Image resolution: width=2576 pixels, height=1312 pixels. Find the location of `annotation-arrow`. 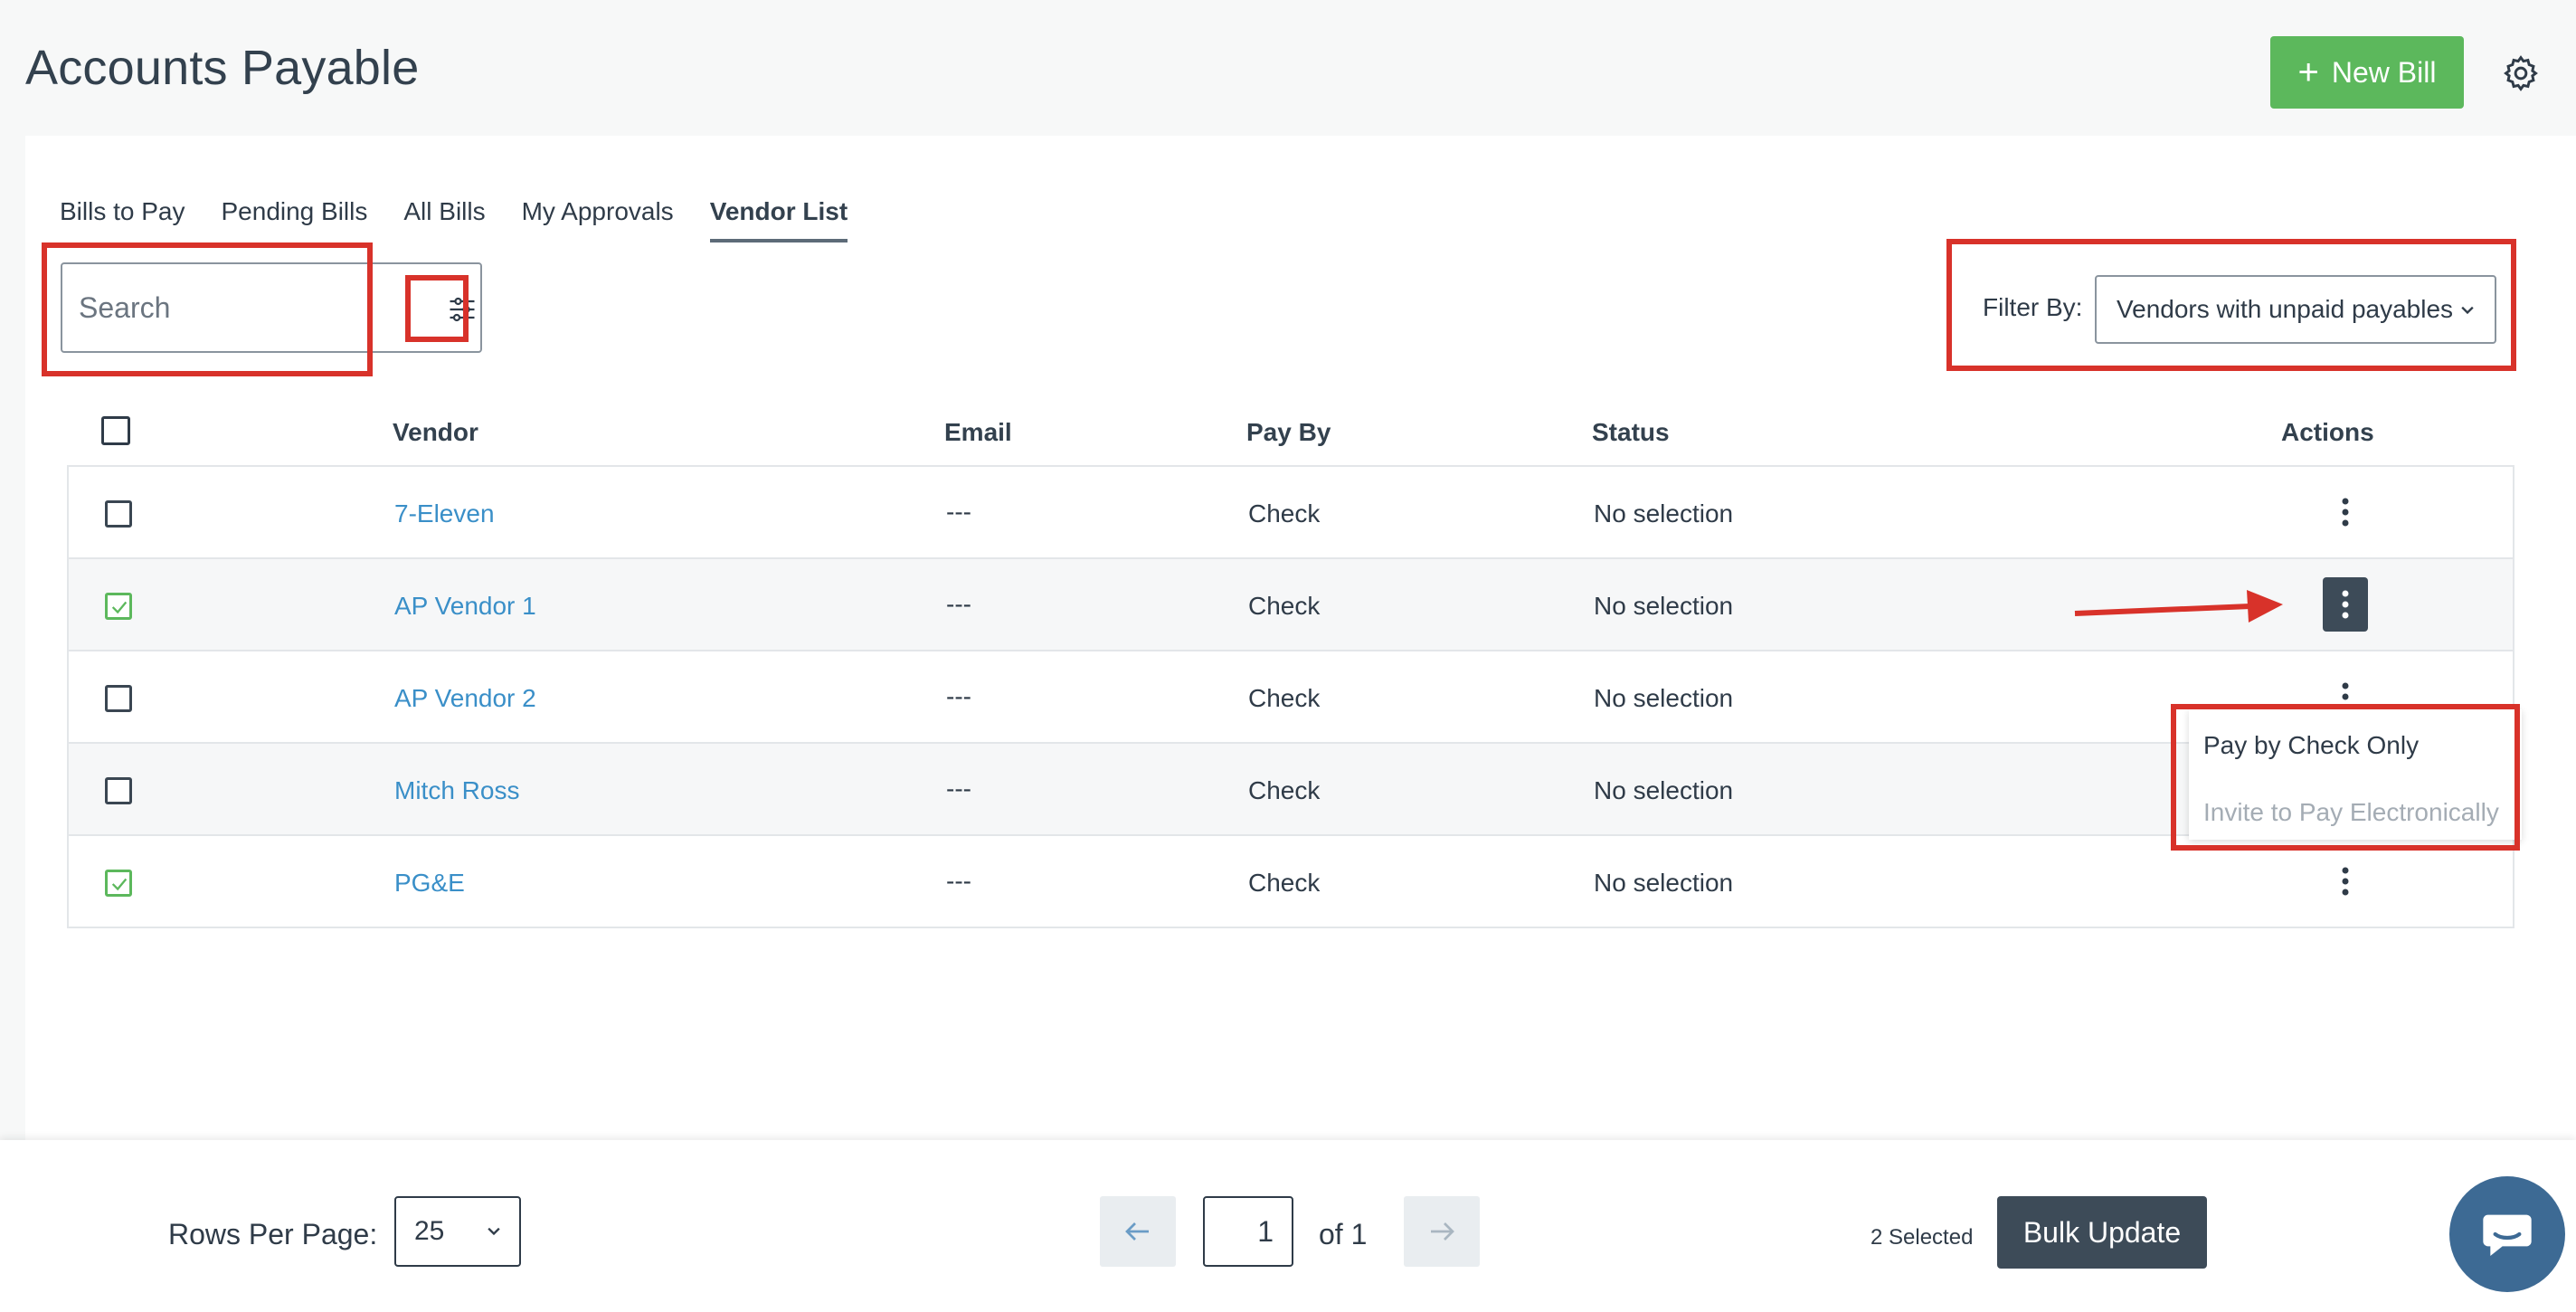

annotation-arrow is located at coordinates (2179, 606).